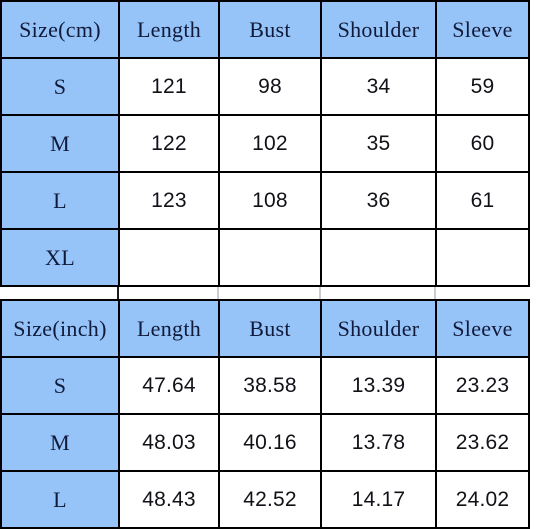 Image resolution: width=542 pixels, height=529 pixels. Describe the element at coordinates (378, 29) in the screenshot. I see `column-header-shoulder-cm: Shoulder` at that location.